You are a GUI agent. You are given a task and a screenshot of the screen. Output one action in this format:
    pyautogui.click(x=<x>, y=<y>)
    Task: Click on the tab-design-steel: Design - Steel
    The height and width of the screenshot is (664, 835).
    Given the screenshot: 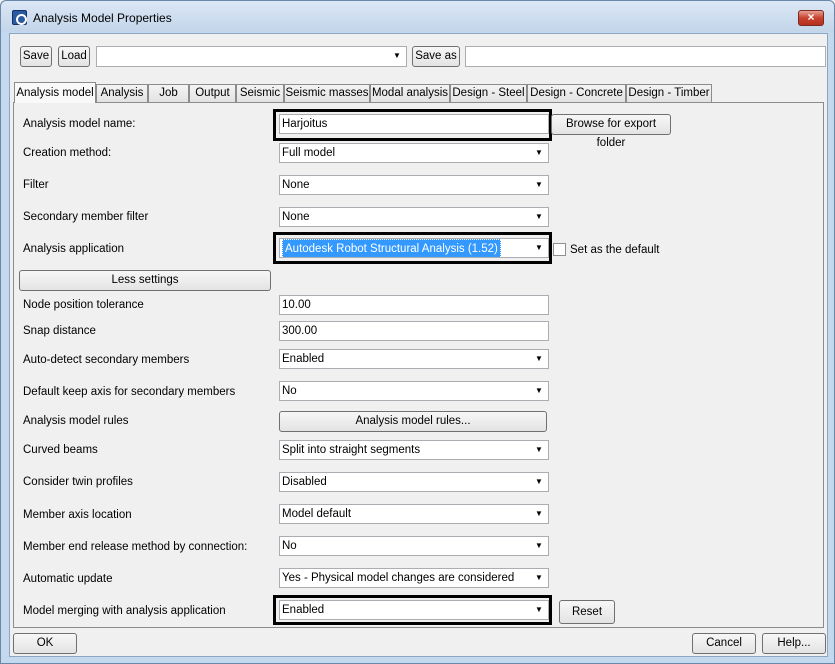 What is the action you would take?
    pyautogui.click(x=488, y=93)
    